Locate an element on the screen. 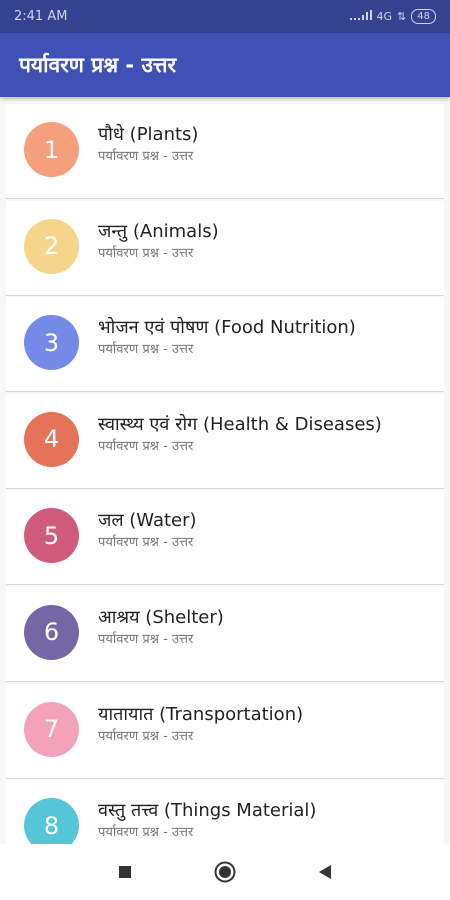  number-badge: 3 is located at coordinates (51, 343).